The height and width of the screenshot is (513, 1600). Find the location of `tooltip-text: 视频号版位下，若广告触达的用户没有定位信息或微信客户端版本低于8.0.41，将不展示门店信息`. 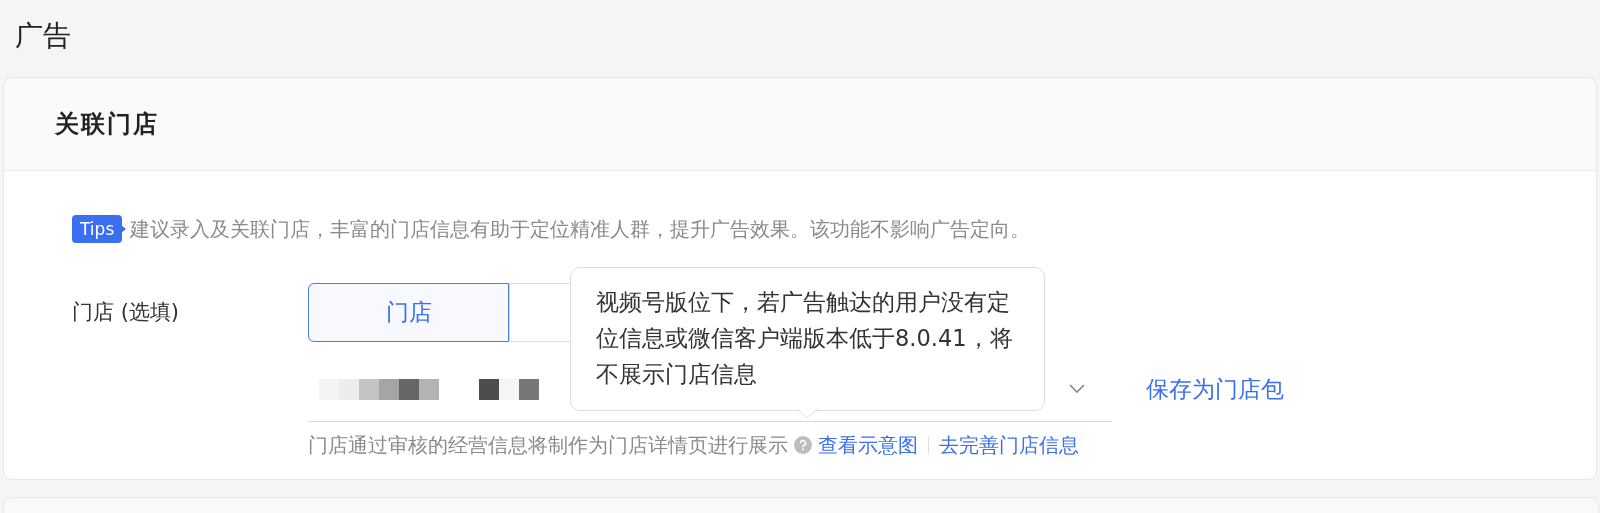

tooltip-text: 视频号版位下，若广告触达的用户没有定位信息或微信客户端版本低于8.0.41，将不展示门店信息 is located at coordinates (805, 338).